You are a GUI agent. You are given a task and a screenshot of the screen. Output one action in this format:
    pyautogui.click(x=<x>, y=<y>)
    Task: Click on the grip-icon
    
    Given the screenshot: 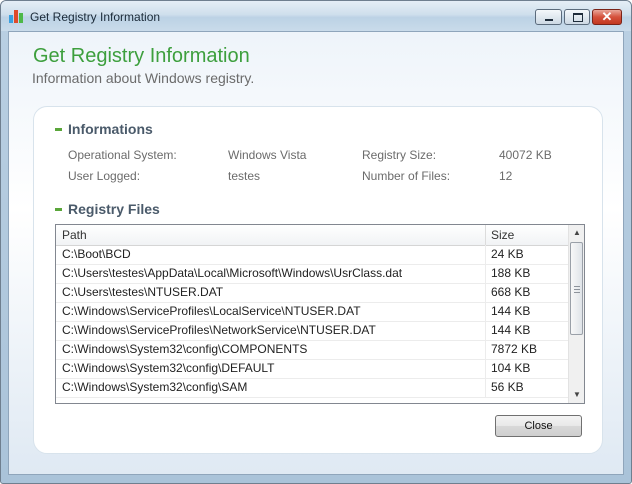 What is the action you would take?
    pyautogui.click(x=577, y=289)
    